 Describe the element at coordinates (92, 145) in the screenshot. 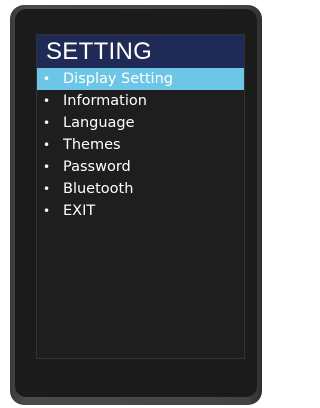

I see `menu-item-label: Themes` at that location.